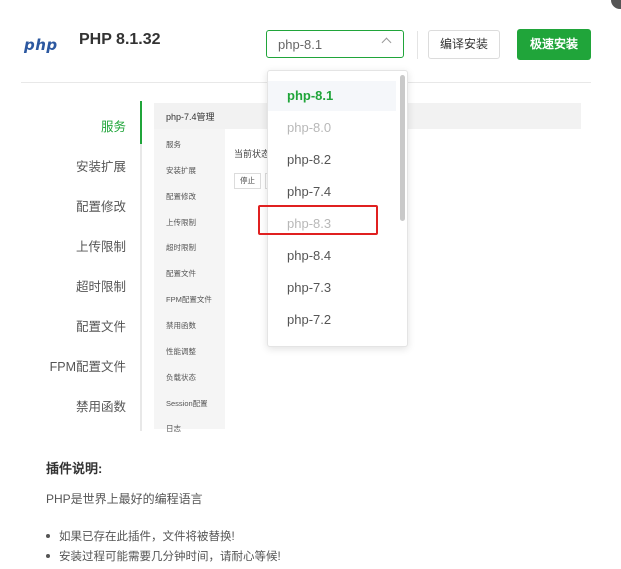  What do you see at coordinates (332, 288) in the screenshot?
I see `version-option: php-7.3` at bounding box center [332, 288].